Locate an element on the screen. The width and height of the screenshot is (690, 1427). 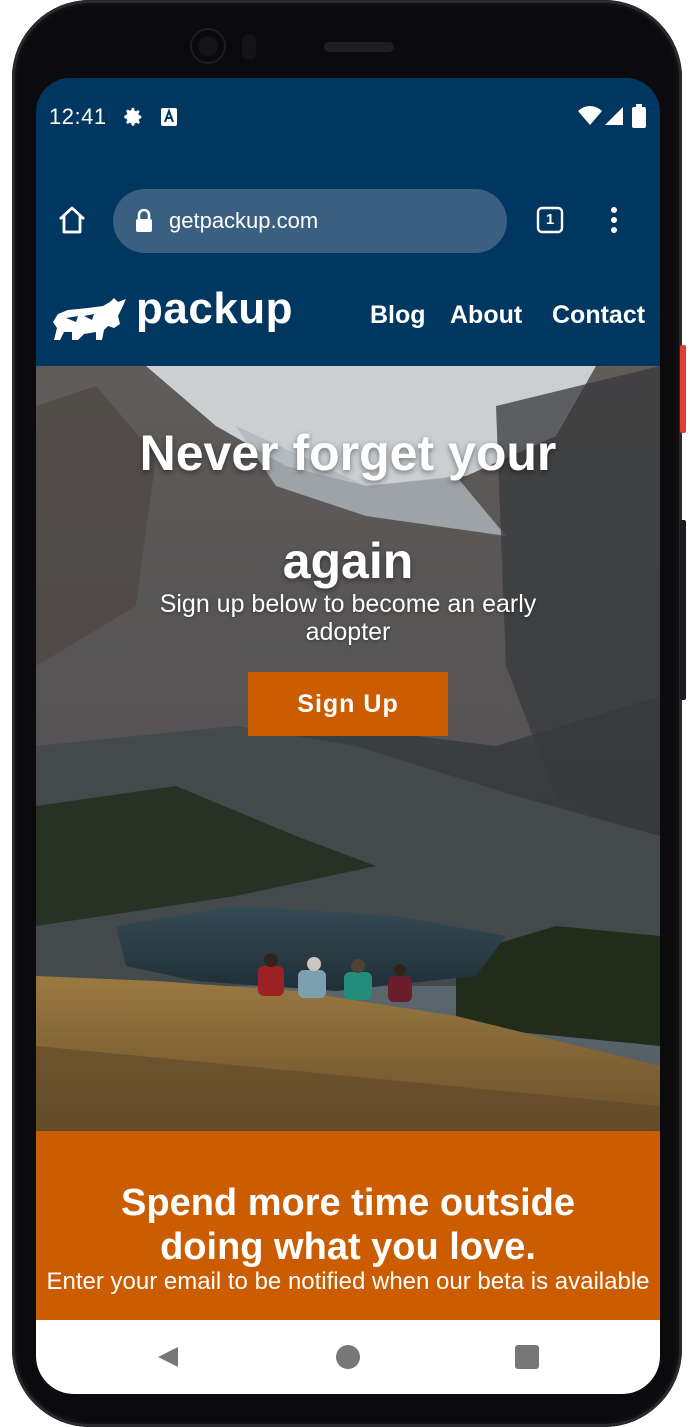
lock-icon is located at coordinates (144, 223).